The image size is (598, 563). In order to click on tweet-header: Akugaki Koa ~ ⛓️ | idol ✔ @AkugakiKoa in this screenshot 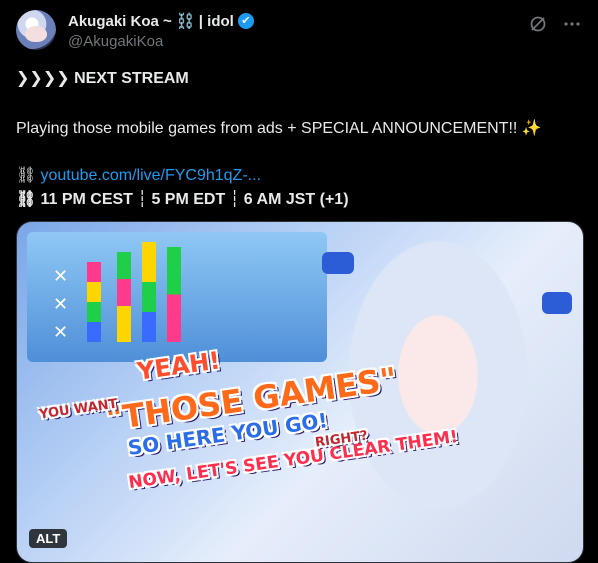, I will do `click(299, 32)`.